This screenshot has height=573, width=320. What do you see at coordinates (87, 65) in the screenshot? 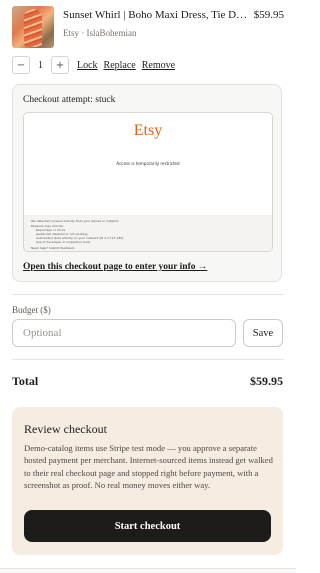
I see `lock-link: Lock` at bounding box center [87, 65].